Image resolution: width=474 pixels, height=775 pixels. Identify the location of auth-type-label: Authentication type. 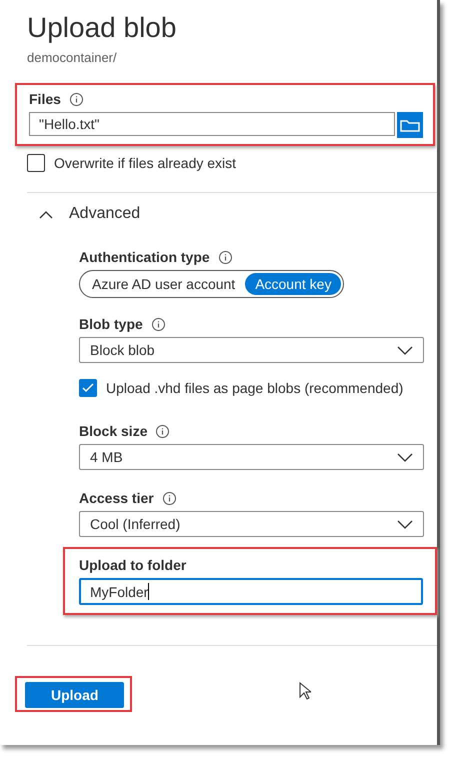
(144, 257).